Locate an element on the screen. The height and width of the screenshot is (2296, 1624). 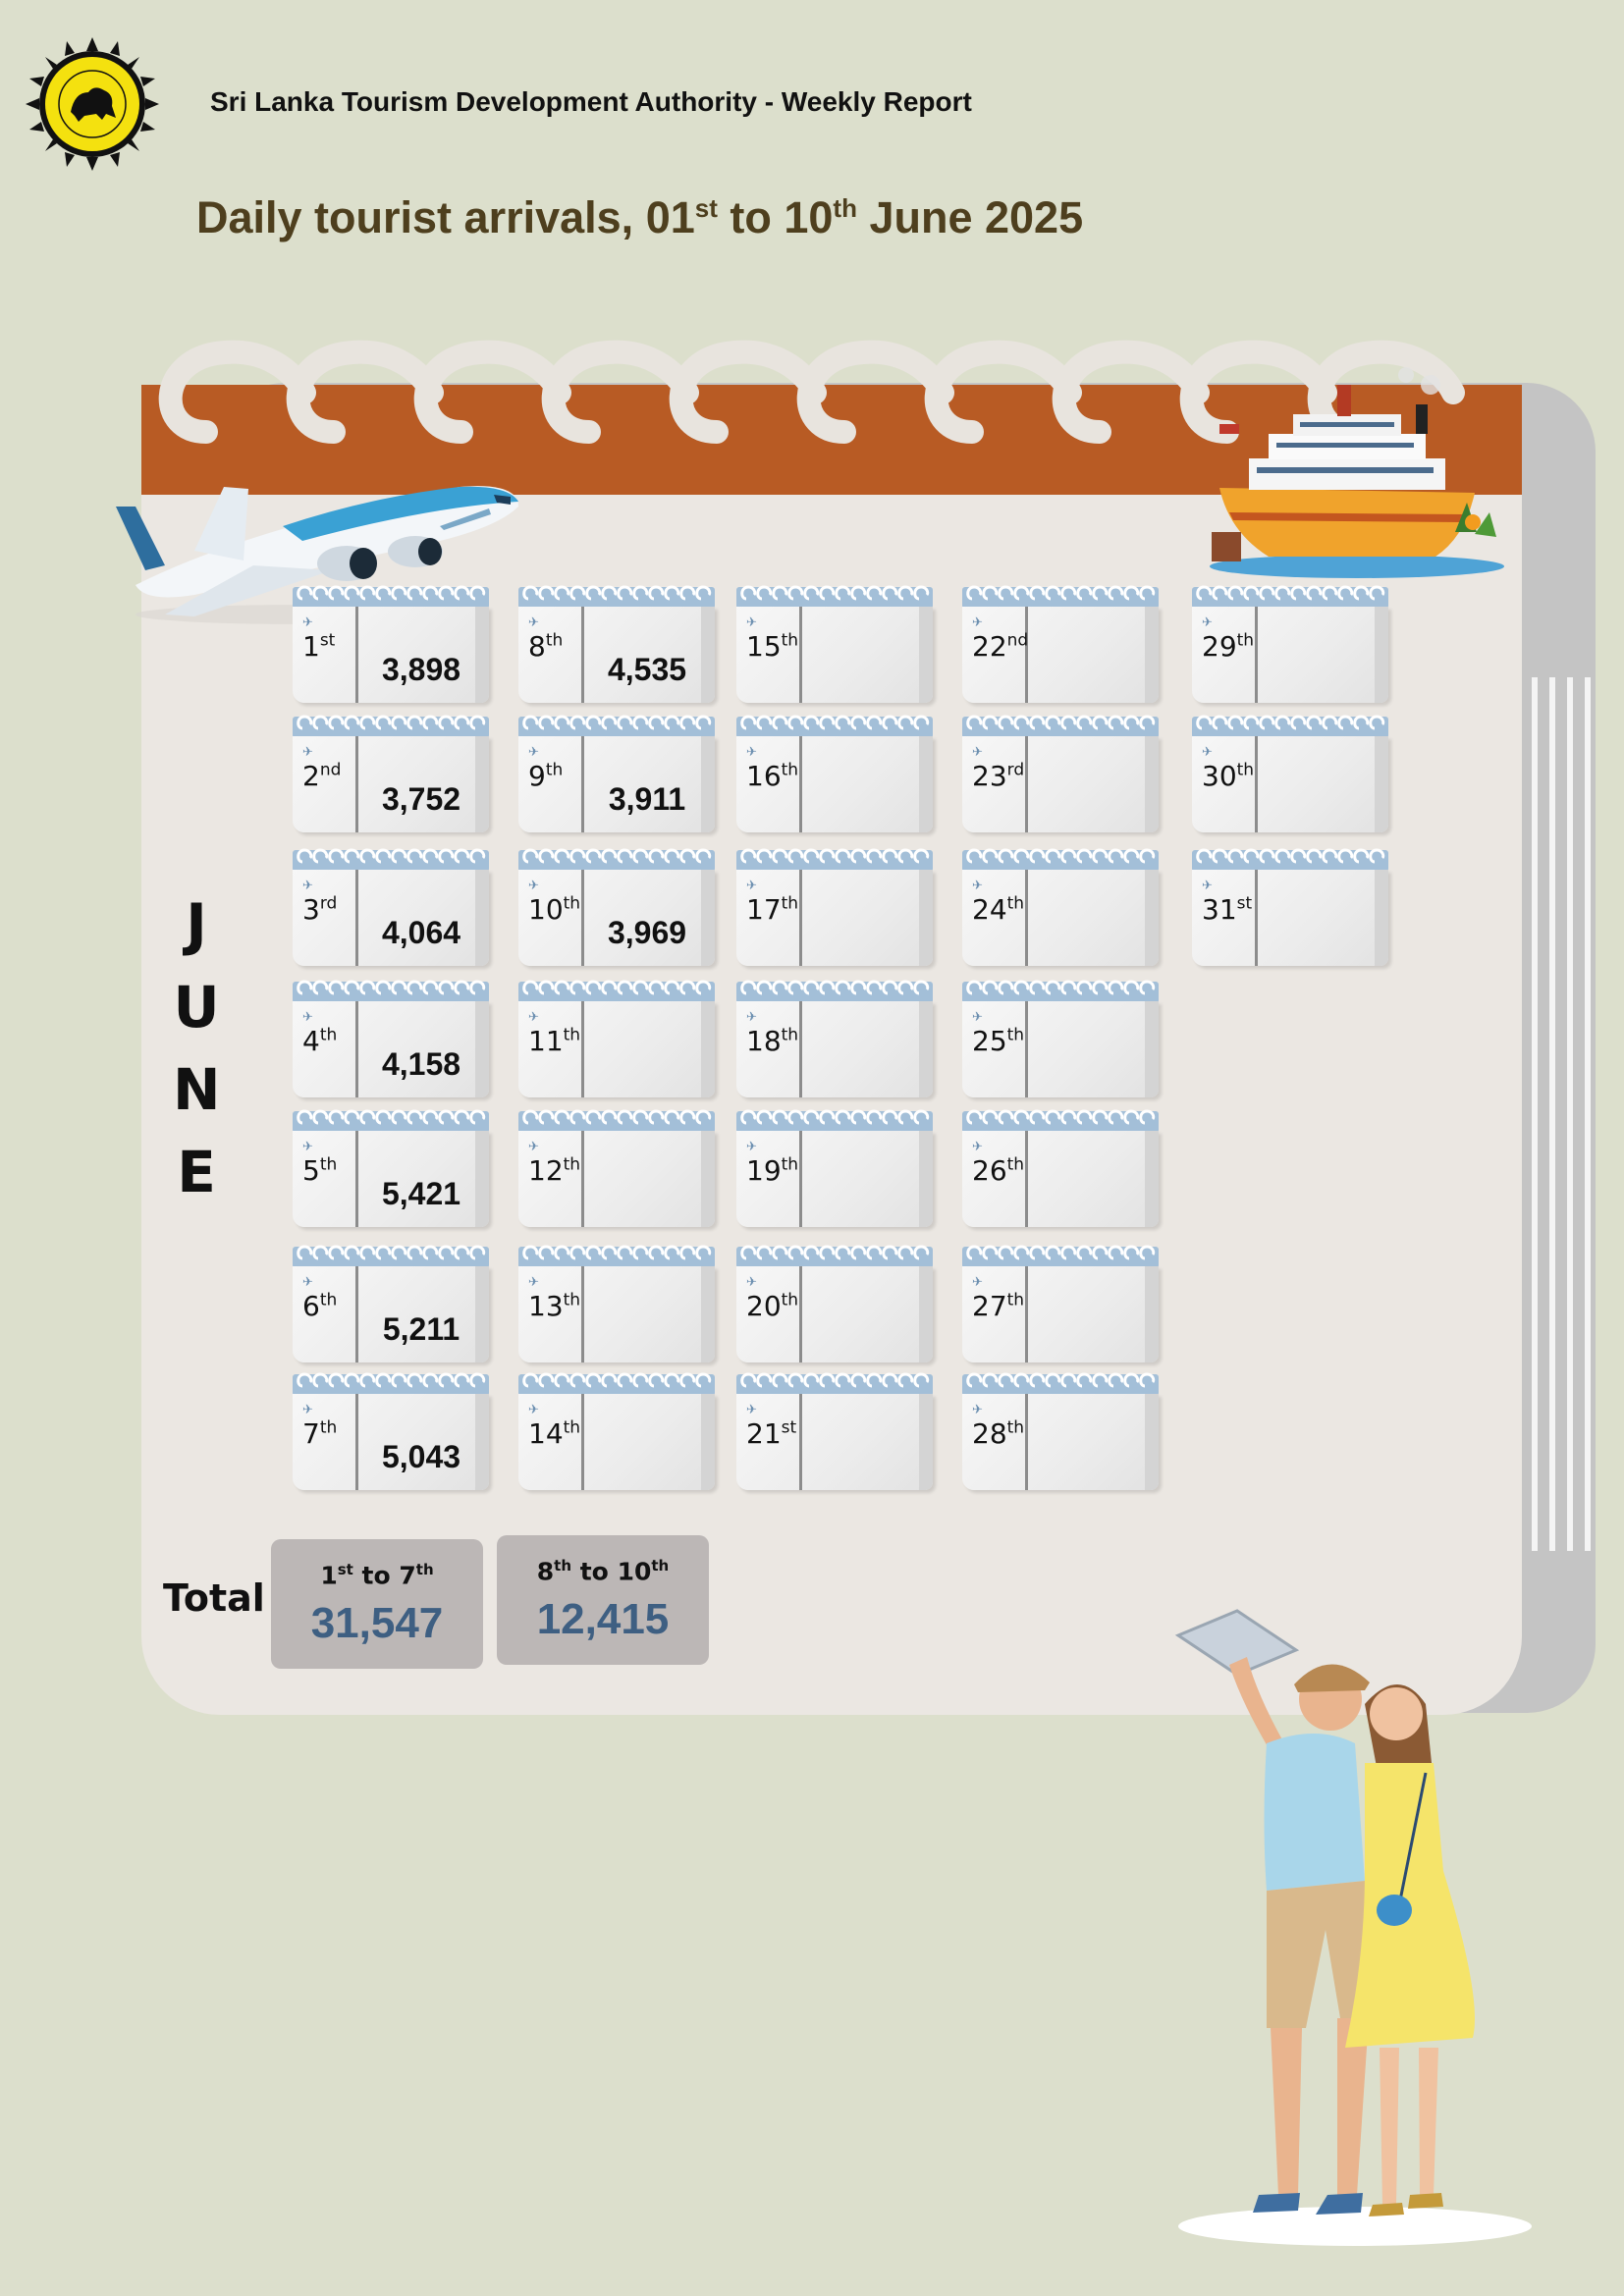
day-number: 13th is located at coordinates (554, 1306).